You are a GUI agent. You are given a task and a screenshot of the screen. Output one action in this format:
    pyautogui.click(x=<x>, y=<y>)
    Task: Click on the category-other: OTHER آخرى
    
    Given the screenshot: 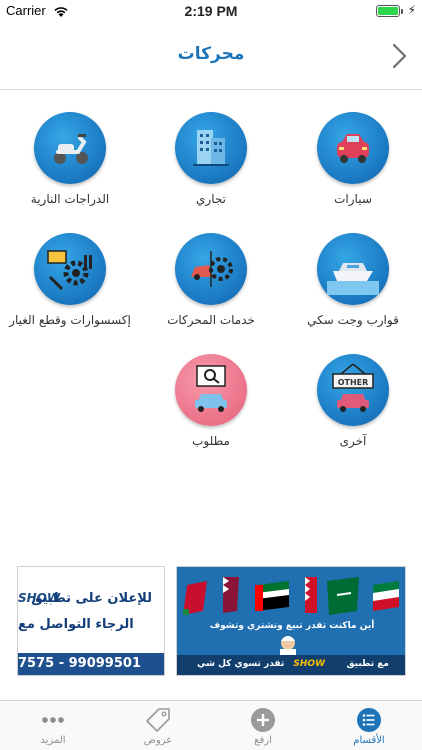 What is the action you would take?
    pyautogui.click(x=352, y=409)
    